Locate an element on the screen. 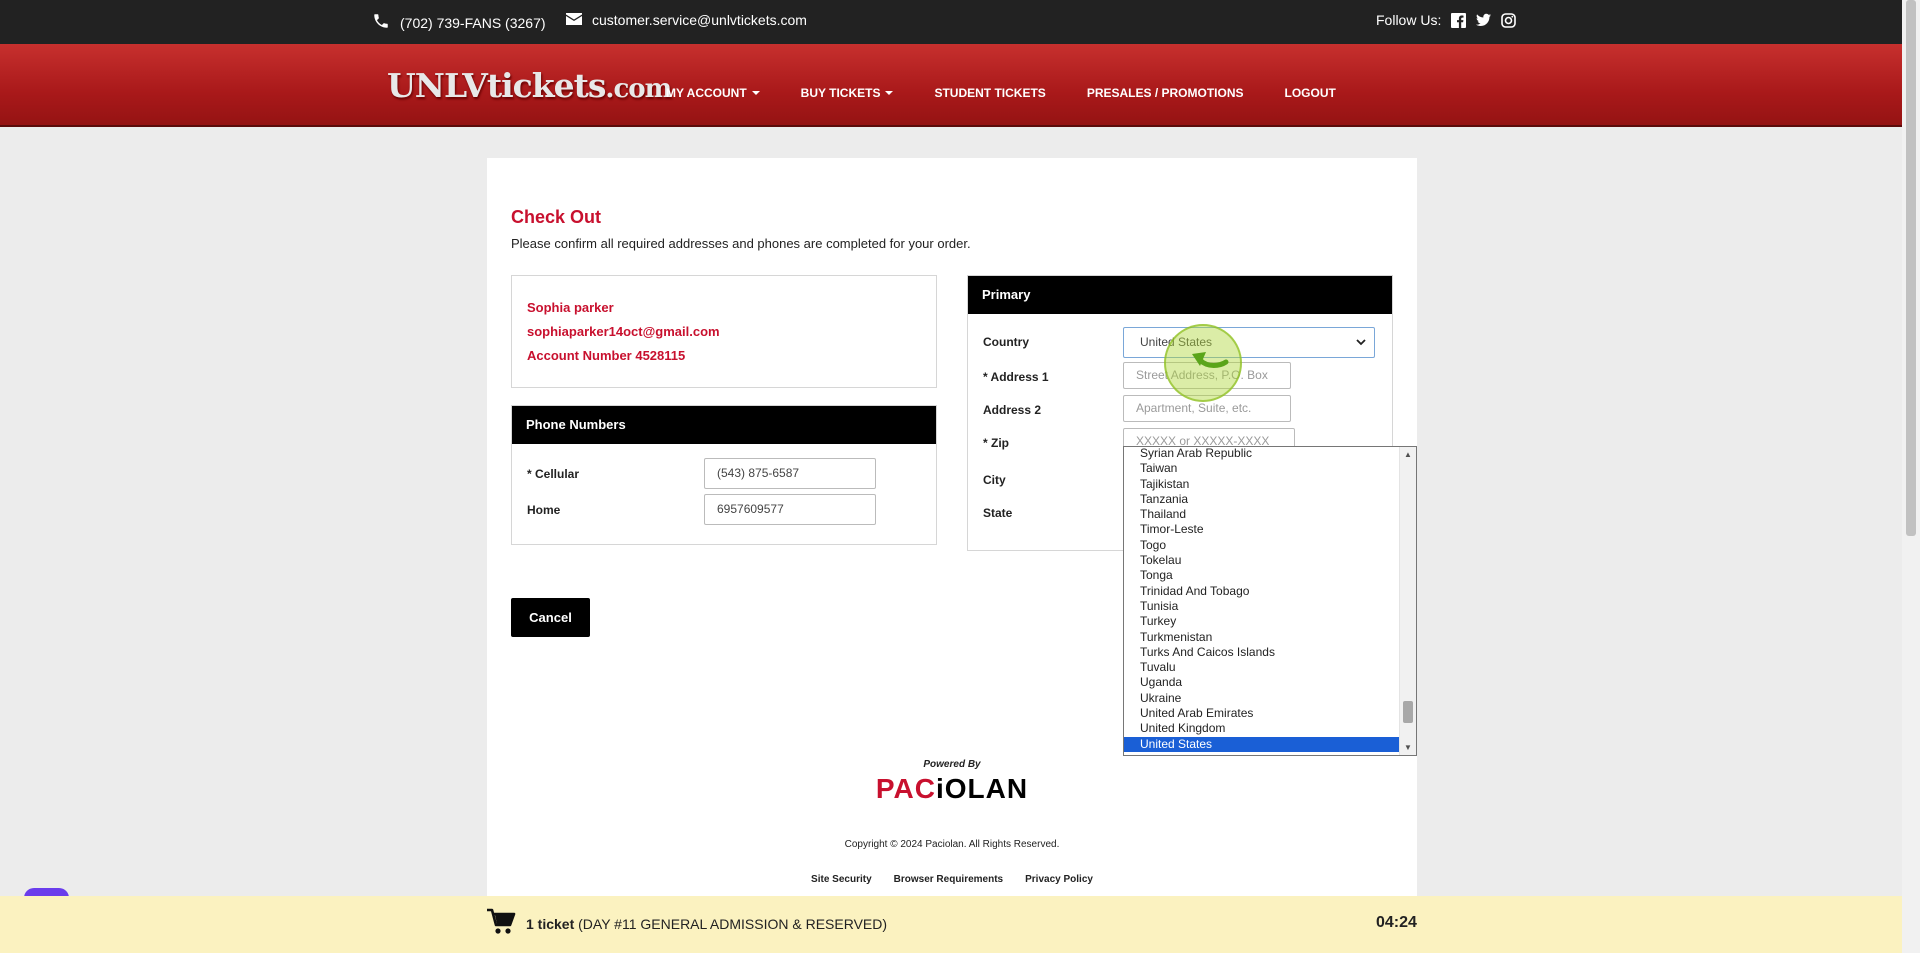 The width and height of the screenshot is (1920, 953). phone-contact: (702) 739-FANS (3267) is located at coordinates (459, 22).